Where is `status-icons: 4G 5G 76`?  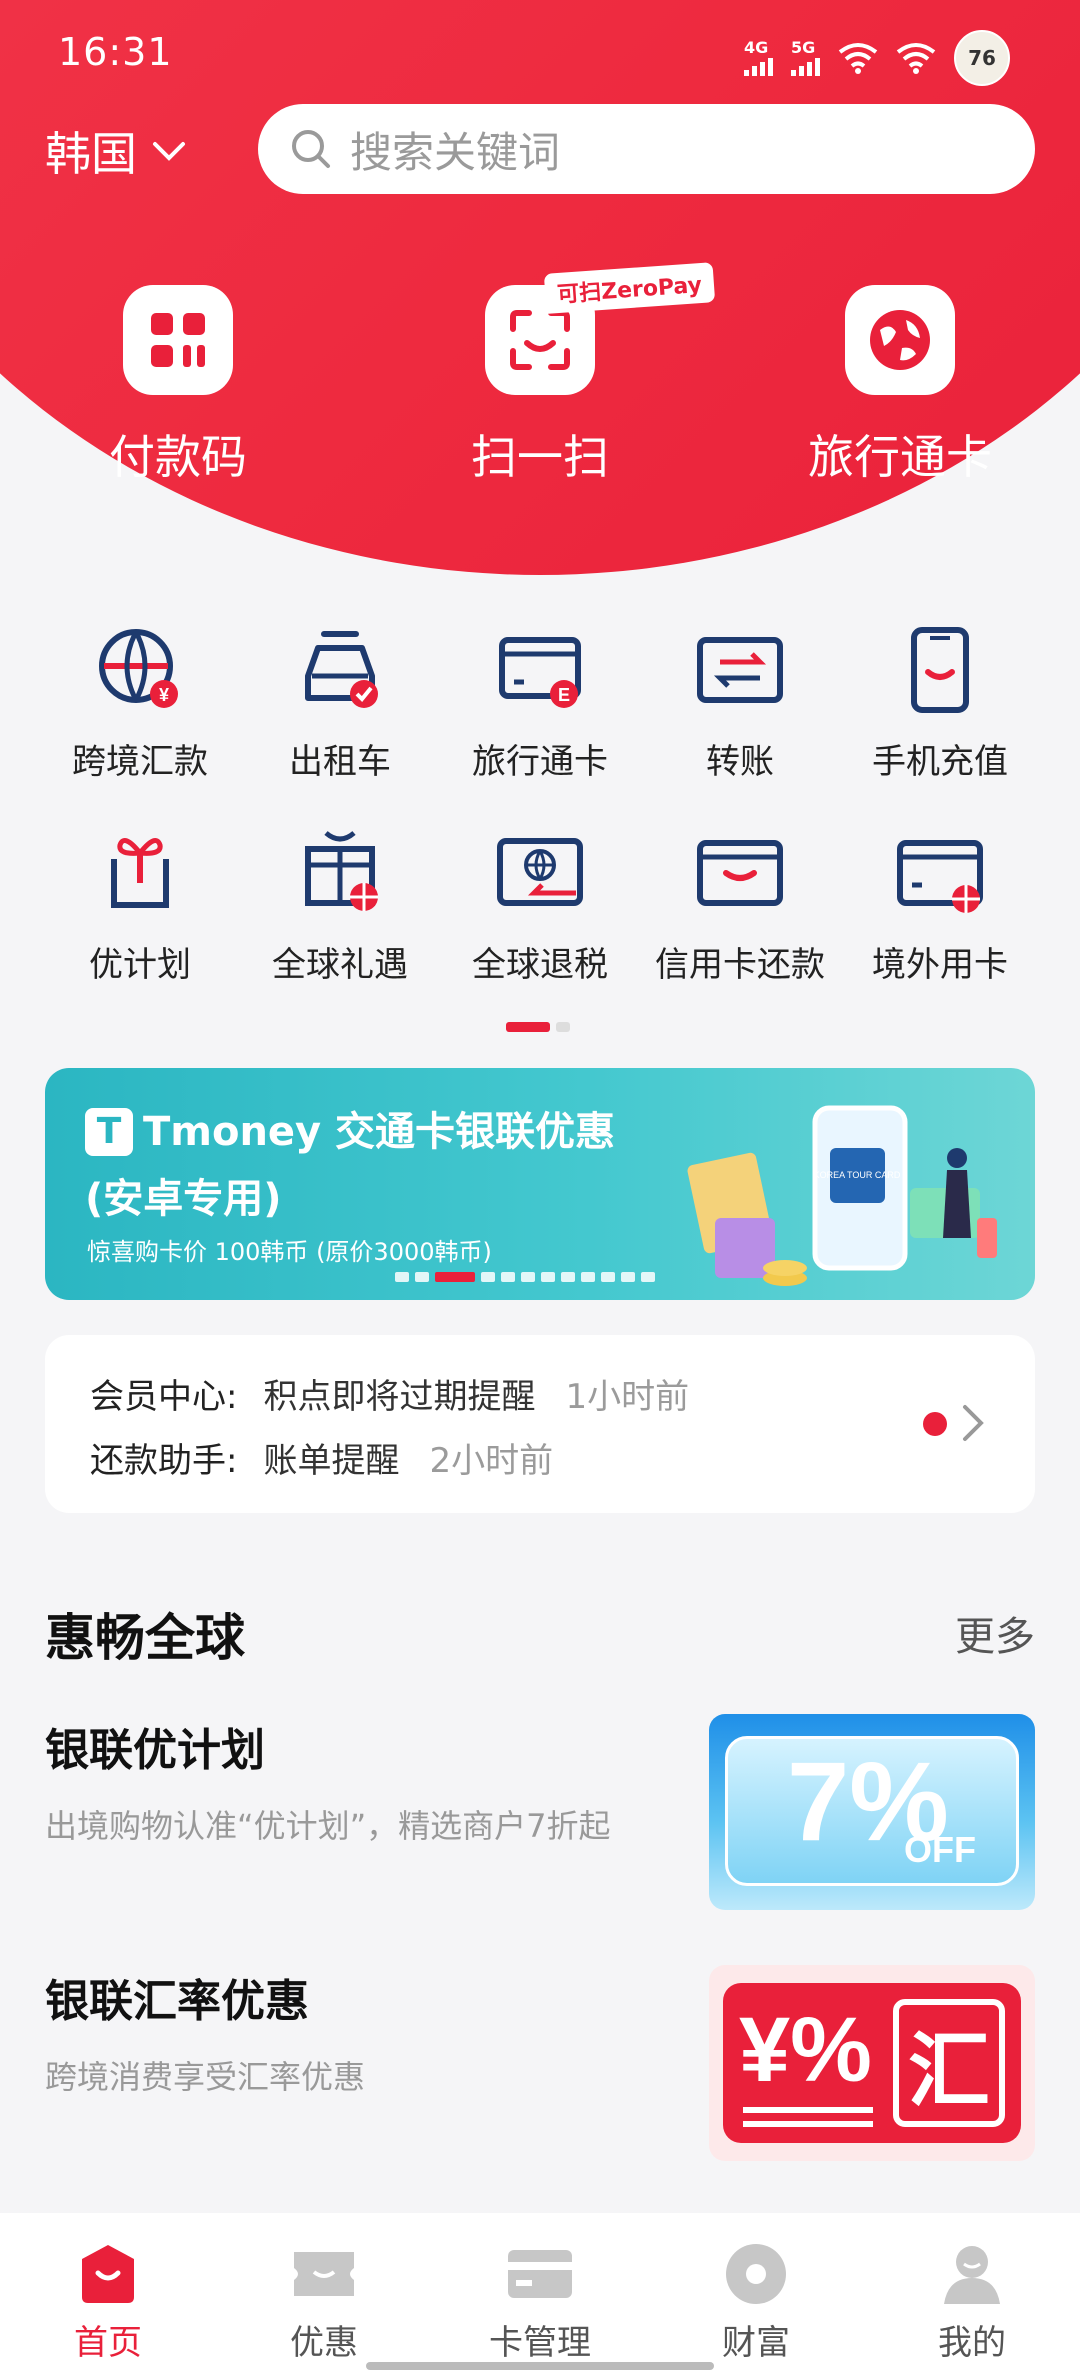
status-icons: 4G 5G 76 is located at coordinates (877, 58).